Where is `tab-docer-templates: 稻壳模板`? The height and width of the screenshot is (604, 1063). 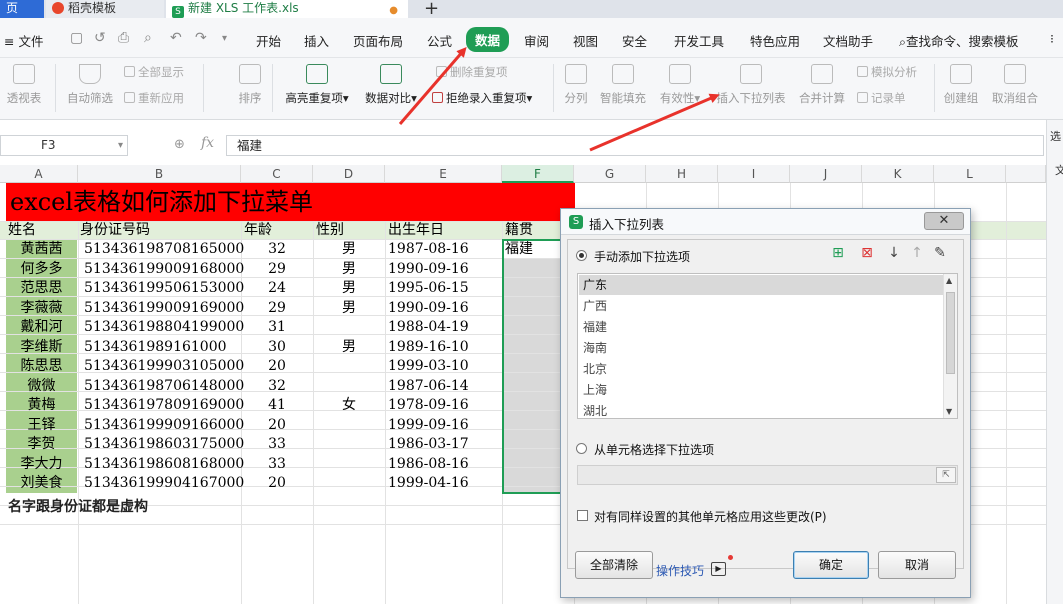
tab-docer-templates: 稻壳模板 is located at coordinates (105, 9).